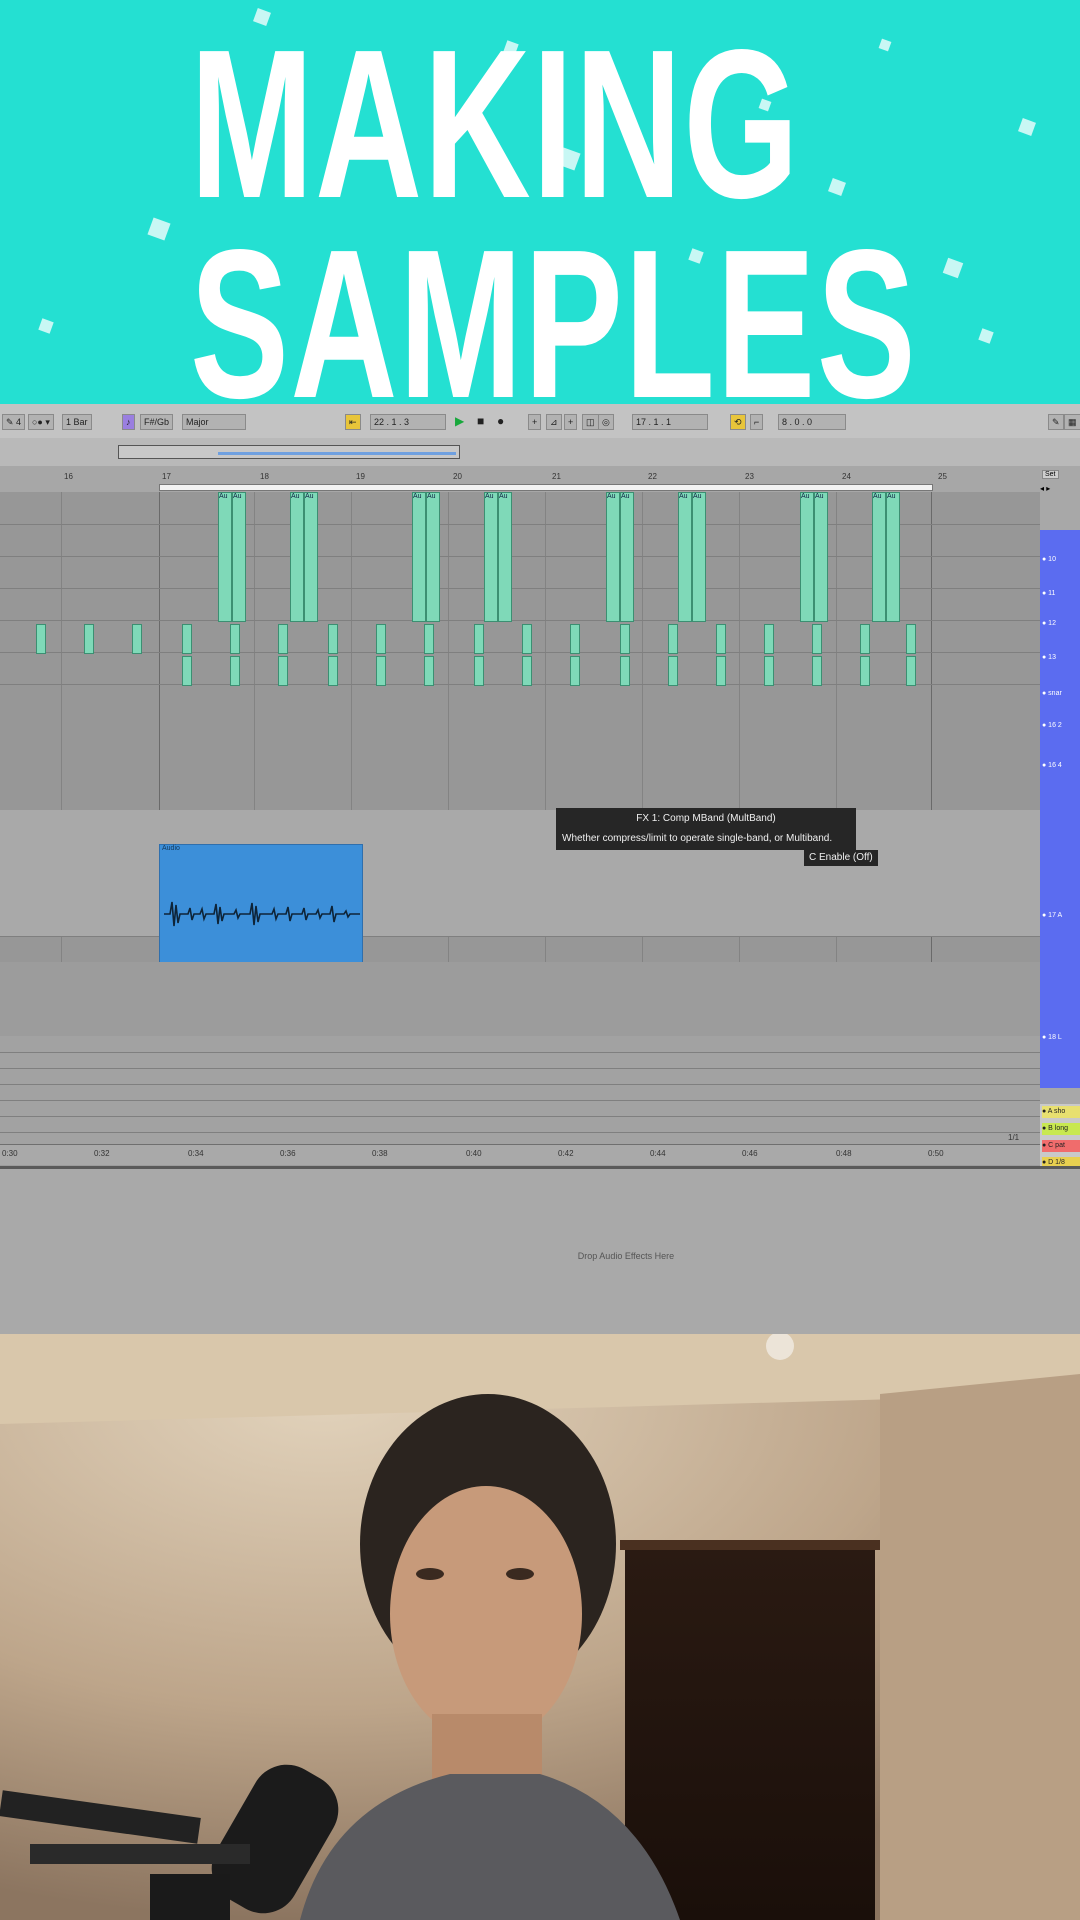 This screenshot has width=1080, height=1920. Describe the element at coordinates (606, 422) in the screenshot. I see `metronome-button: ◎` at that location.